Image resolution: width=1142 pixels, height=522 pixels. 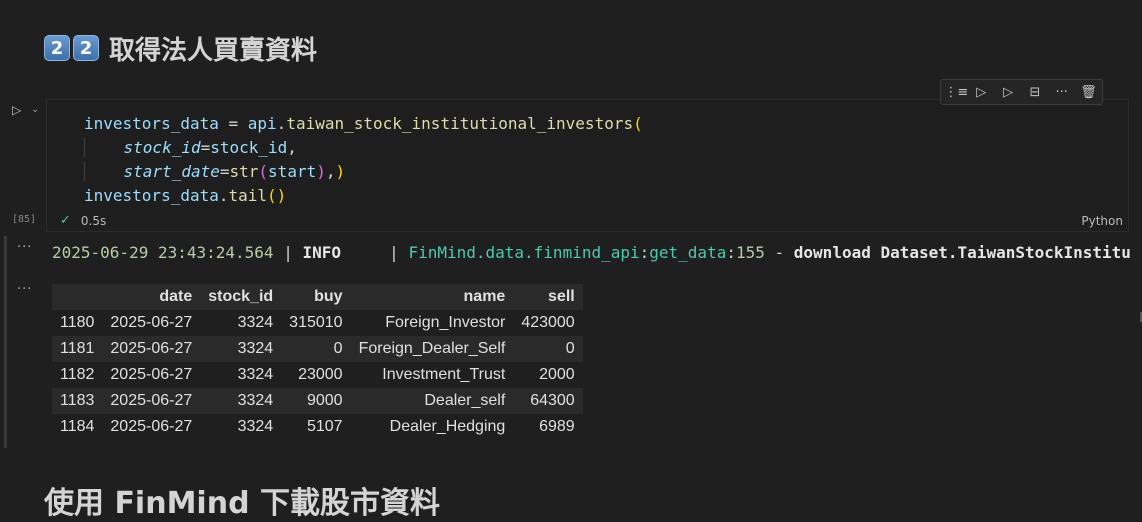 What do you see at coordinates (77, 374) in the screenshot?
I see `row-index: 1182` at bounding box center [77, 374].